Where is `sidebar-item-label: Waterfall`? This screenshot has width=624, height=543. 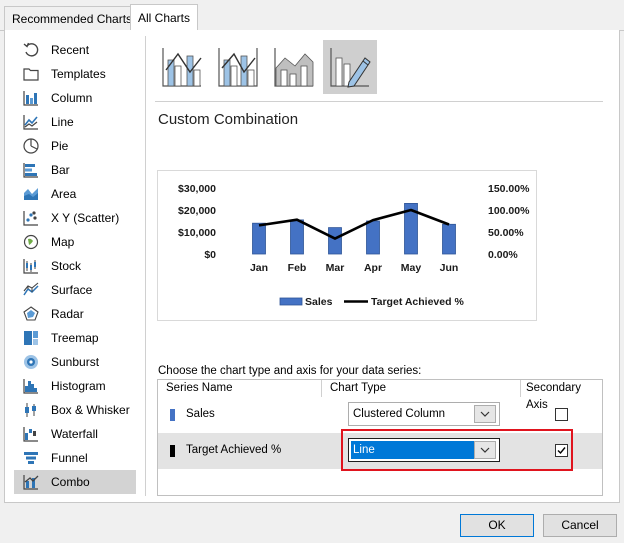
sidebar-item-label: Waterfall is located at coordinates (74, 434).